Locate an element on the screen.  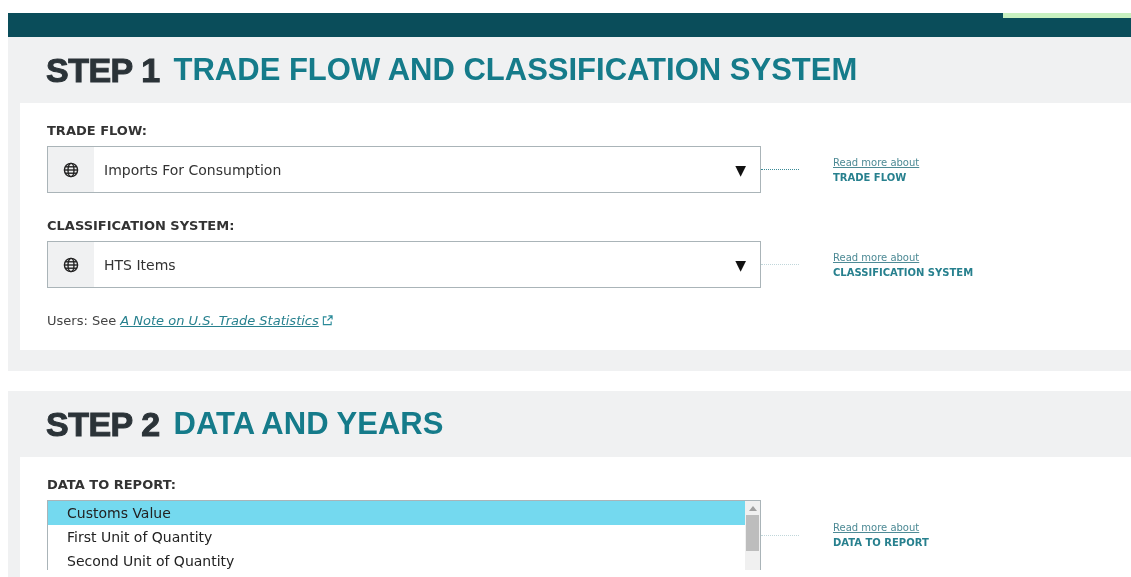
external-link-icon is located at coordinates (327, 320).